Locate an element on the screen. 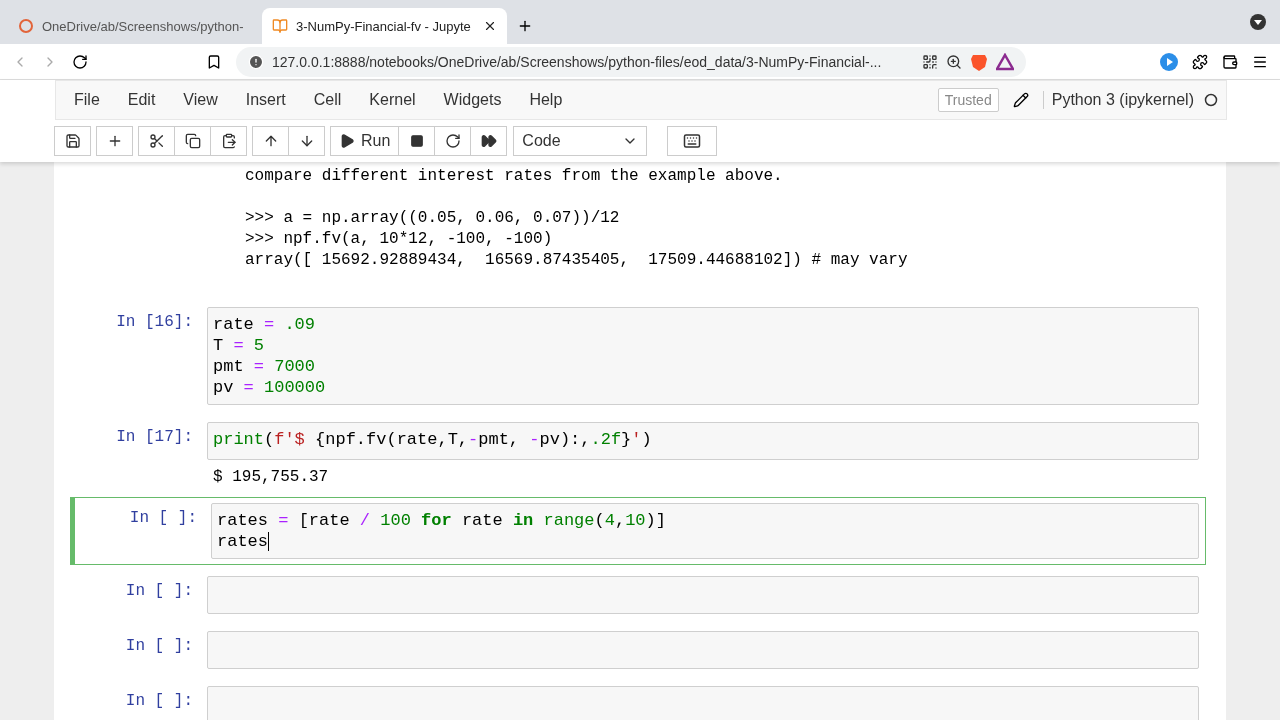 This screenshot has height=720, width=1280. menu-item: Help is located at coordinates (550, 100).